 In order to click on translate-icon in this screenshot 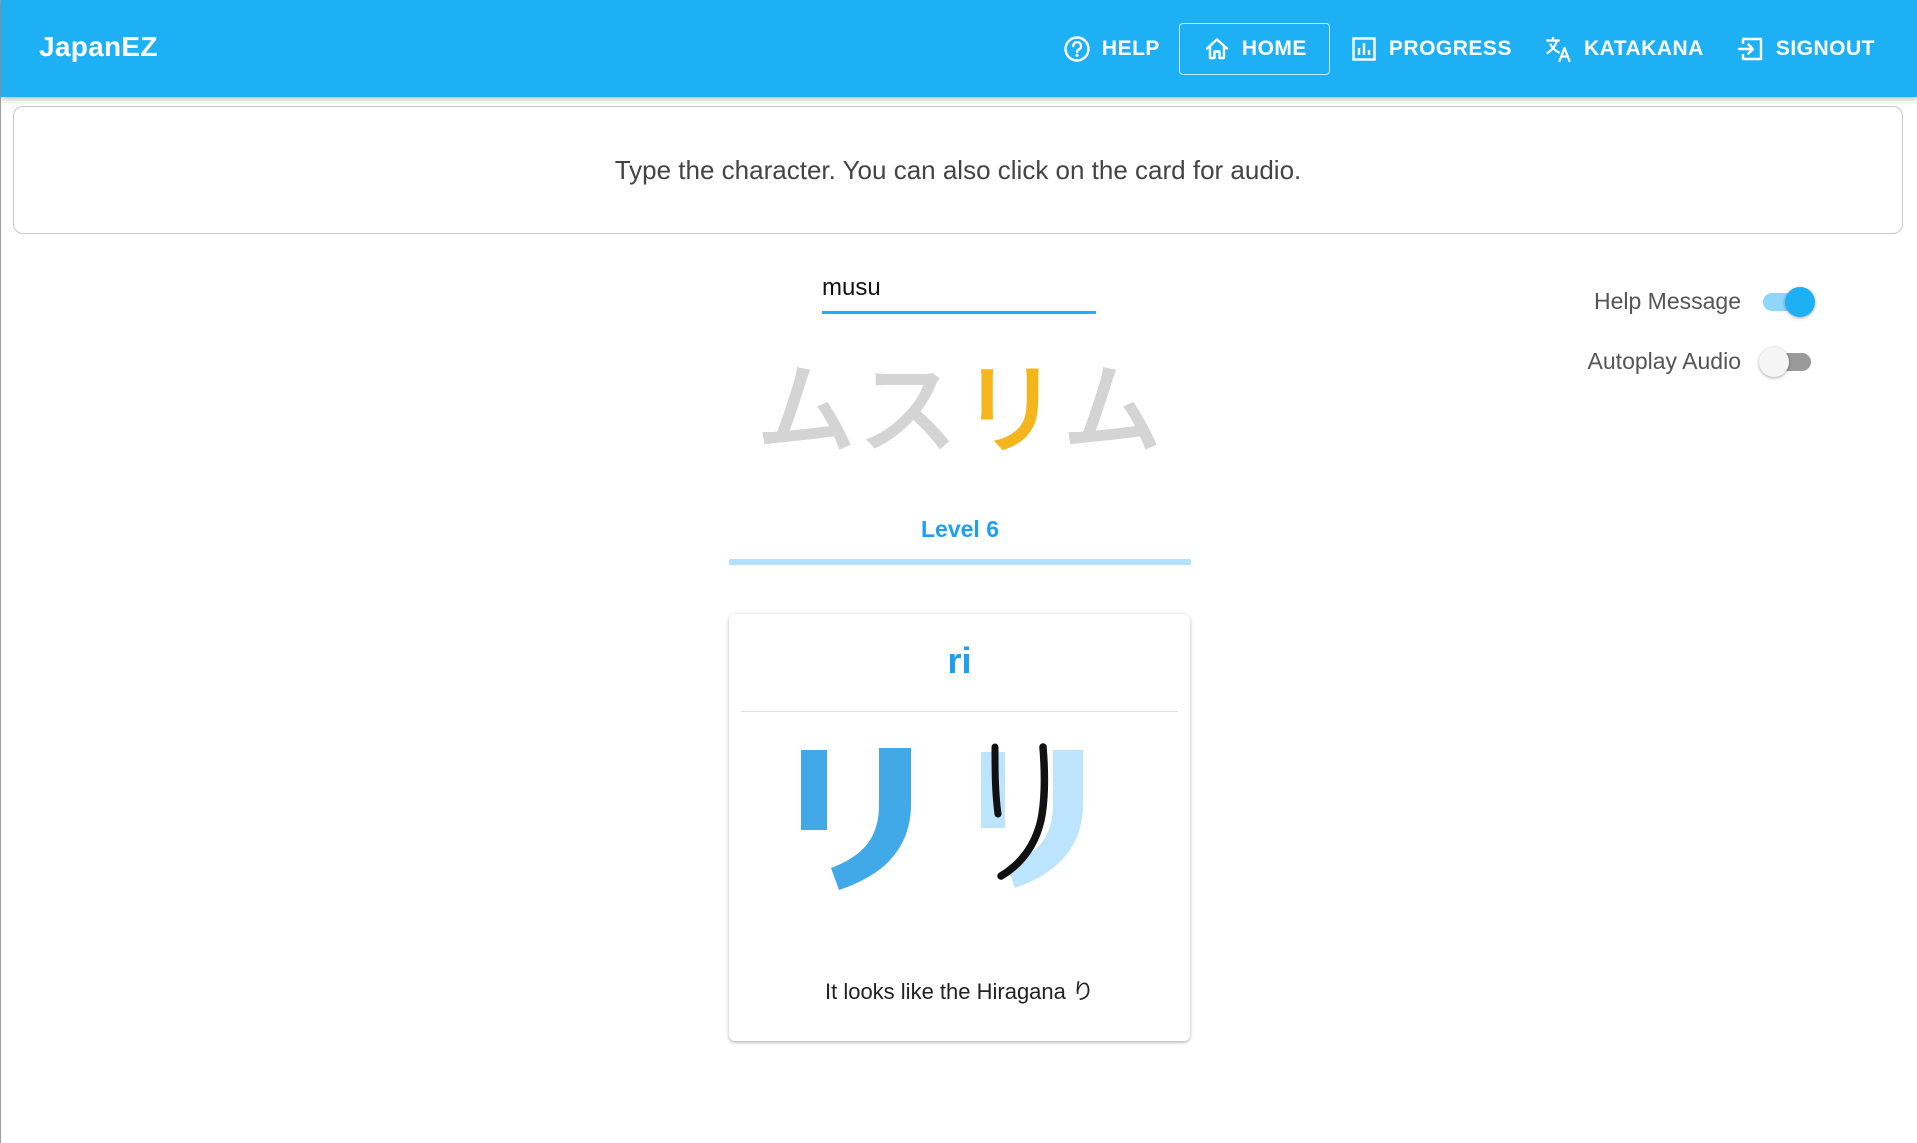, I will do `click(1558, 49)`.